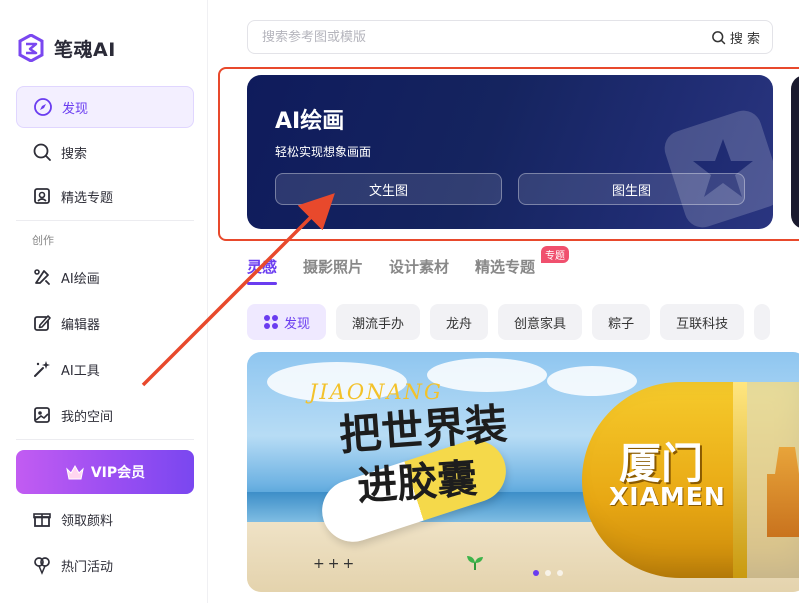  Describe the element at coordinates (42, 196) in the screenshot. I see `featured-icon` at that location.